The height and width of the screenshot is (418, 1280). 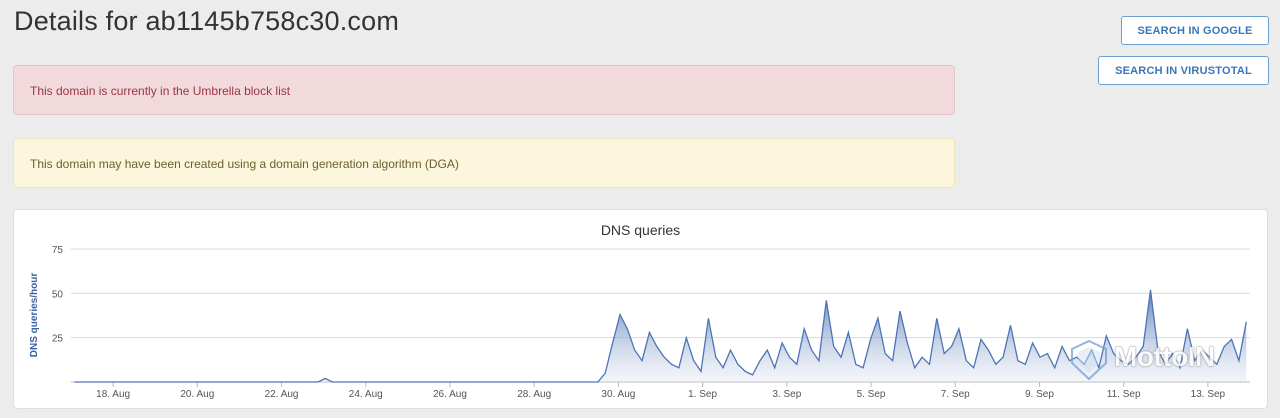 I want to click on shield-icon, so click(x=1089, y=360).